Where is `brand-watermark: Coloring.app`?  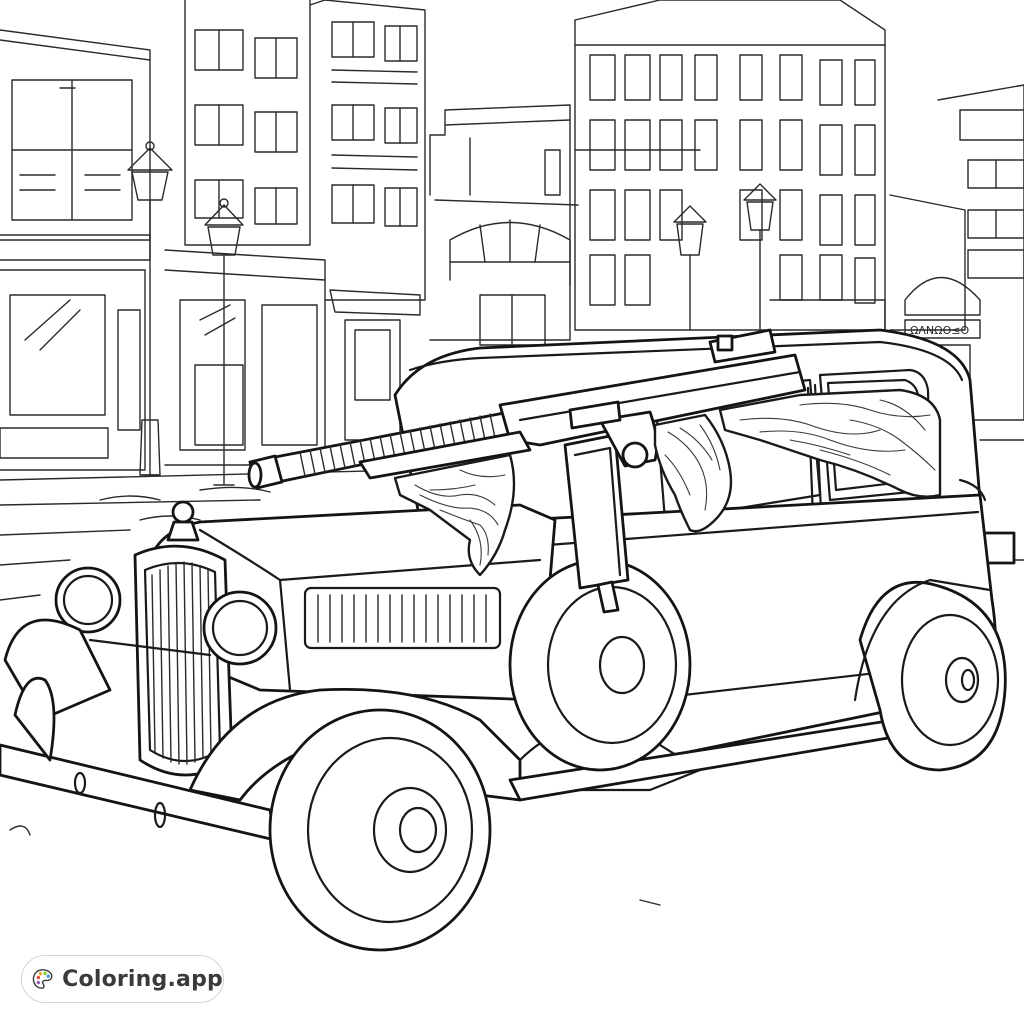 brand-watermark: Coloring.app is located at coordinates (122, 979).